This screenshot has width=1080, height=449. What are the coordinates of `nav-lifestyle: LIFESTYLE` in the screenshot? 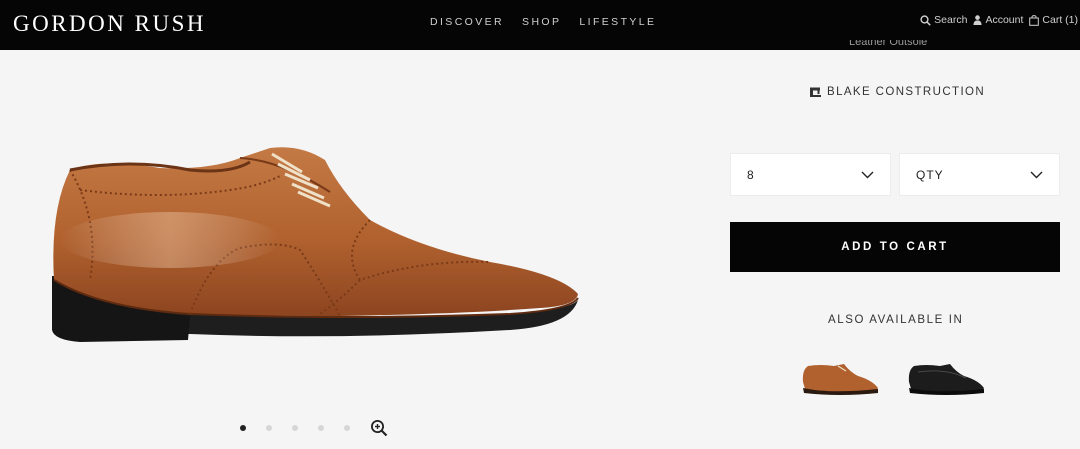 It's located at (617, 22).